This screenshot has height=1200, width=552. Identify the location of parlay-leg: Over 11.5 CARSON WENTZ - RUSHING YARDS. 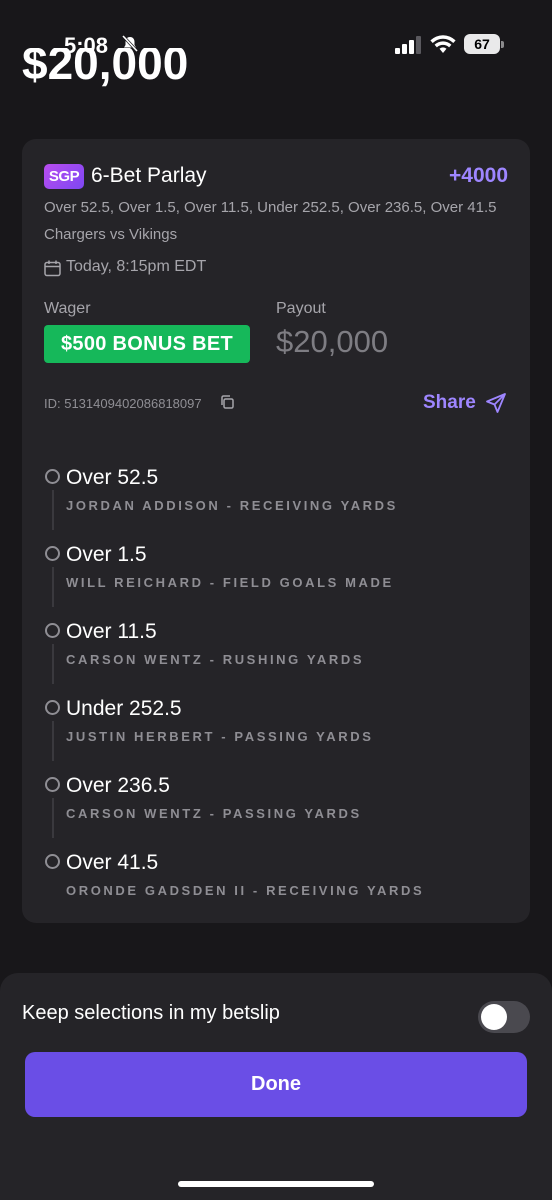
(276, 656).